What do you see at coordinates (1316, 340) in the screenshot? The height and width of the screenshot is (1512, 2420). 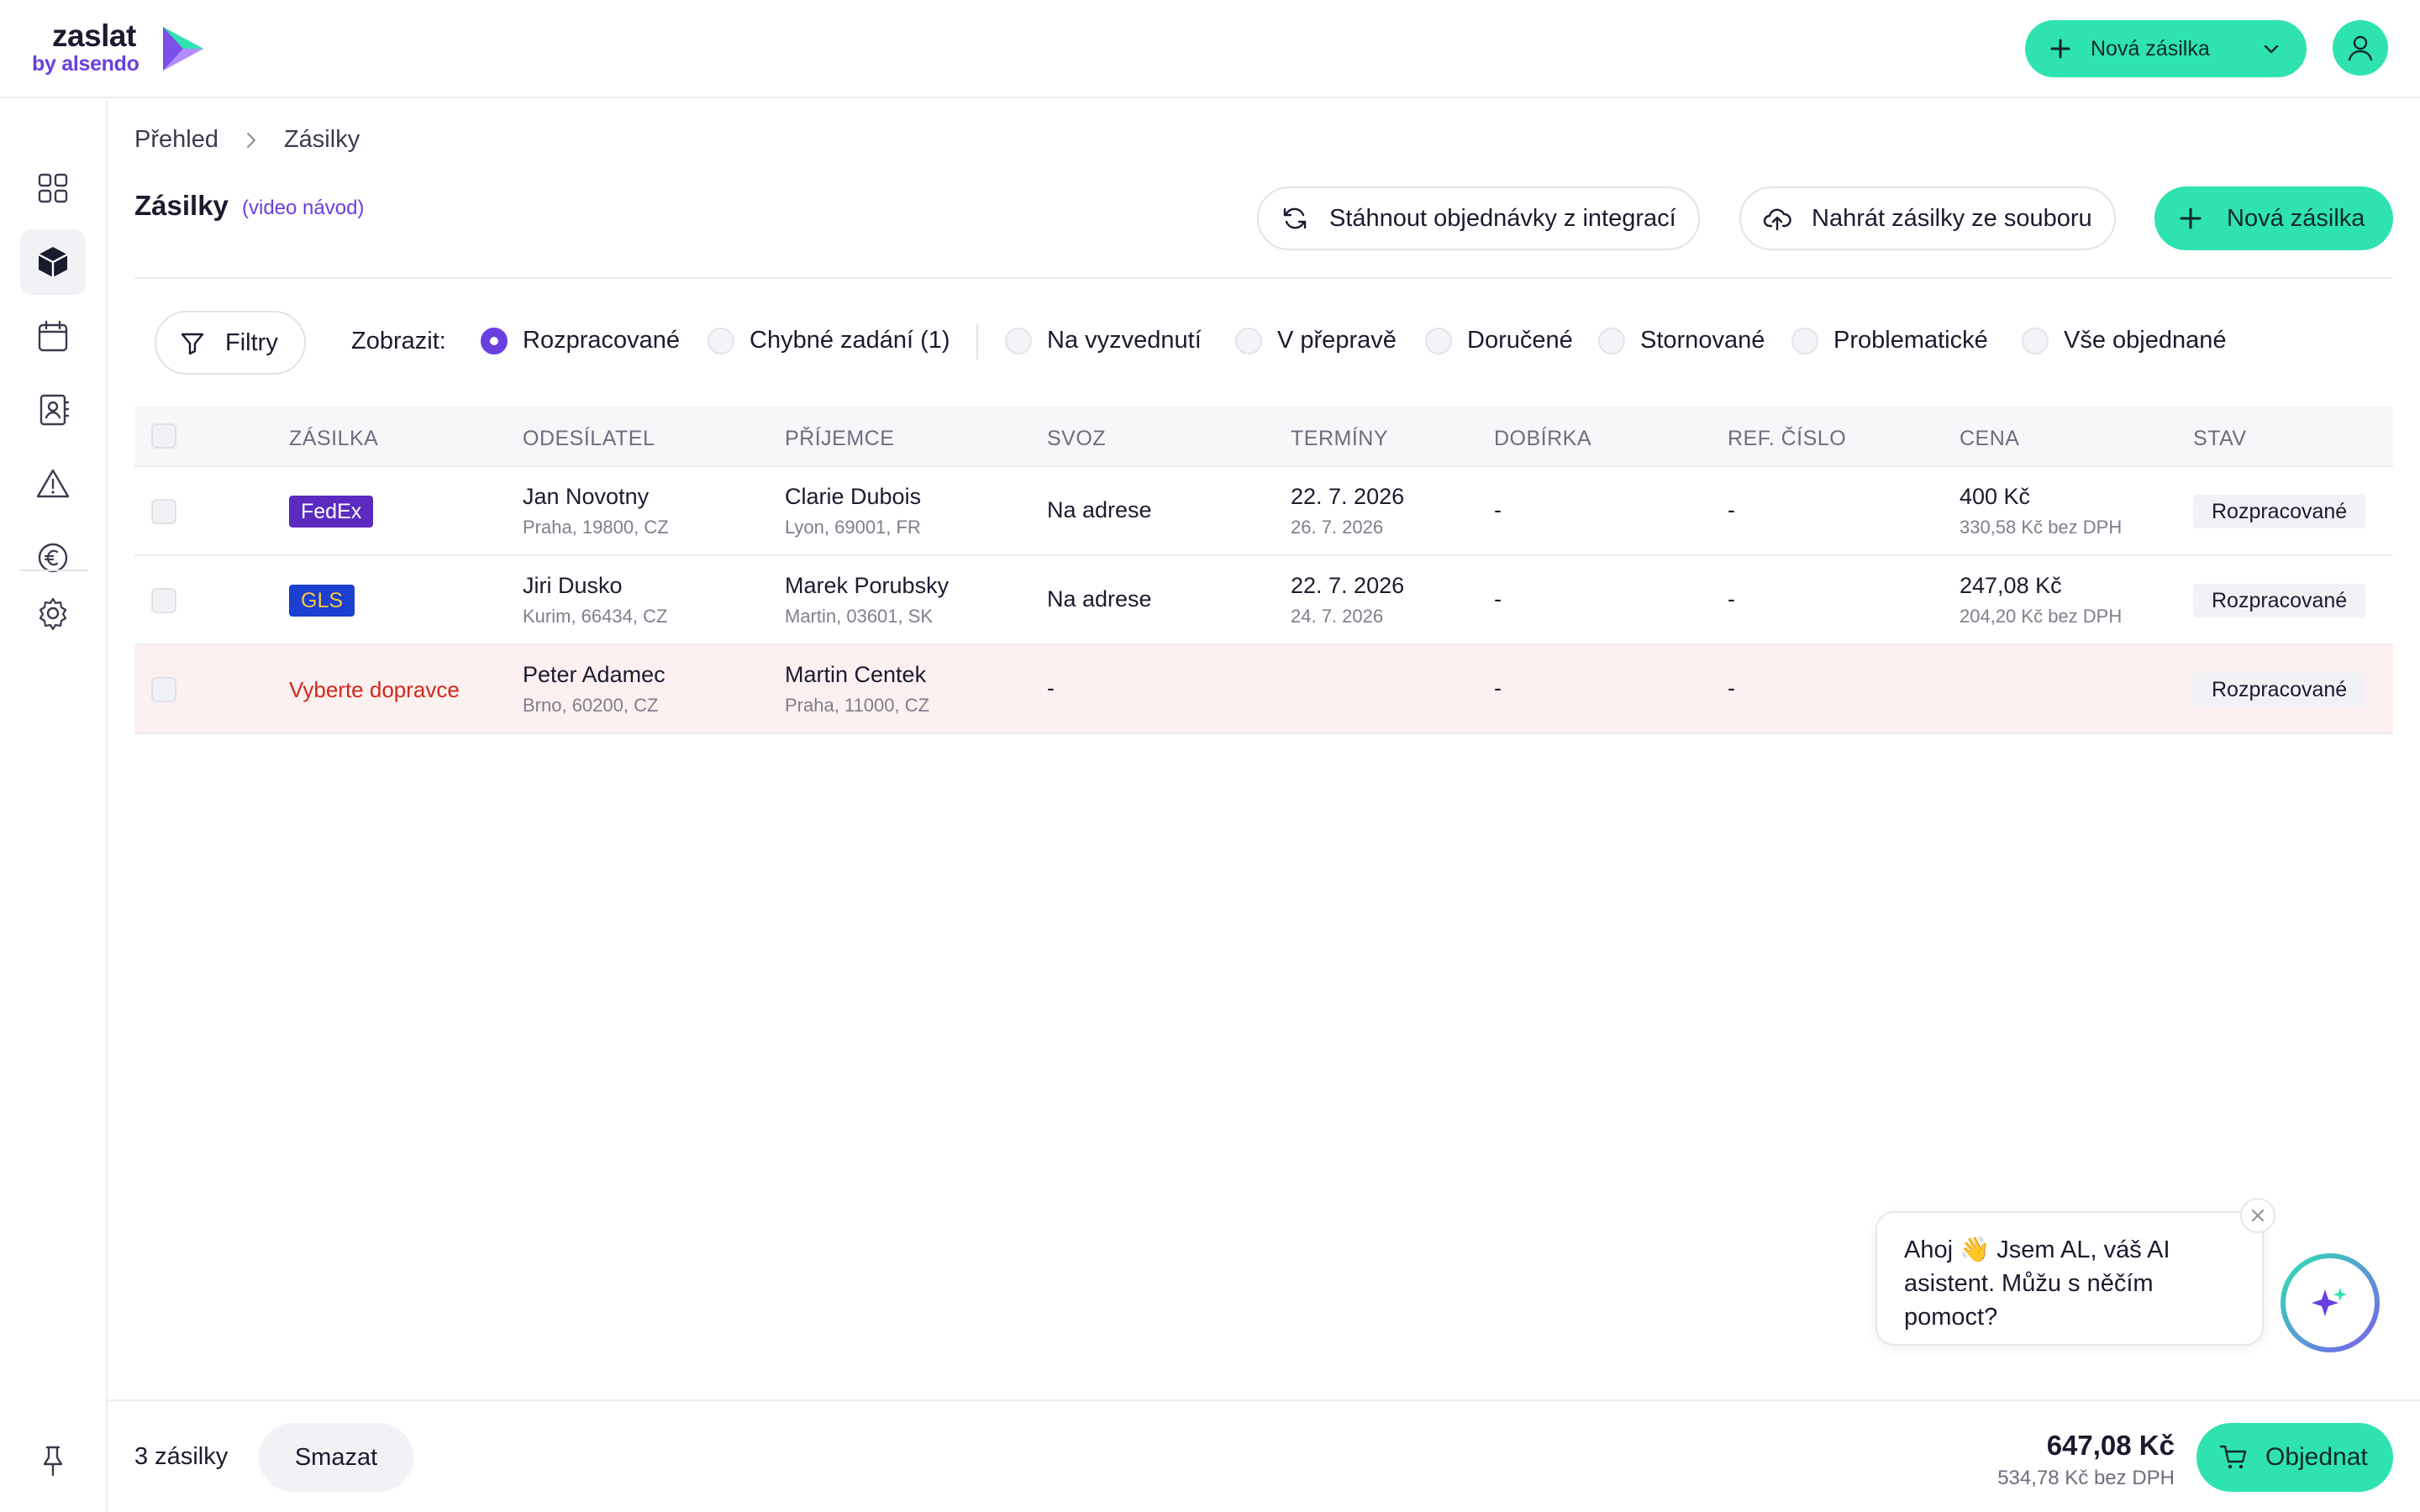 I see `filter-radio-in-transit: V přepravě` at bounding box center [1316, 340].